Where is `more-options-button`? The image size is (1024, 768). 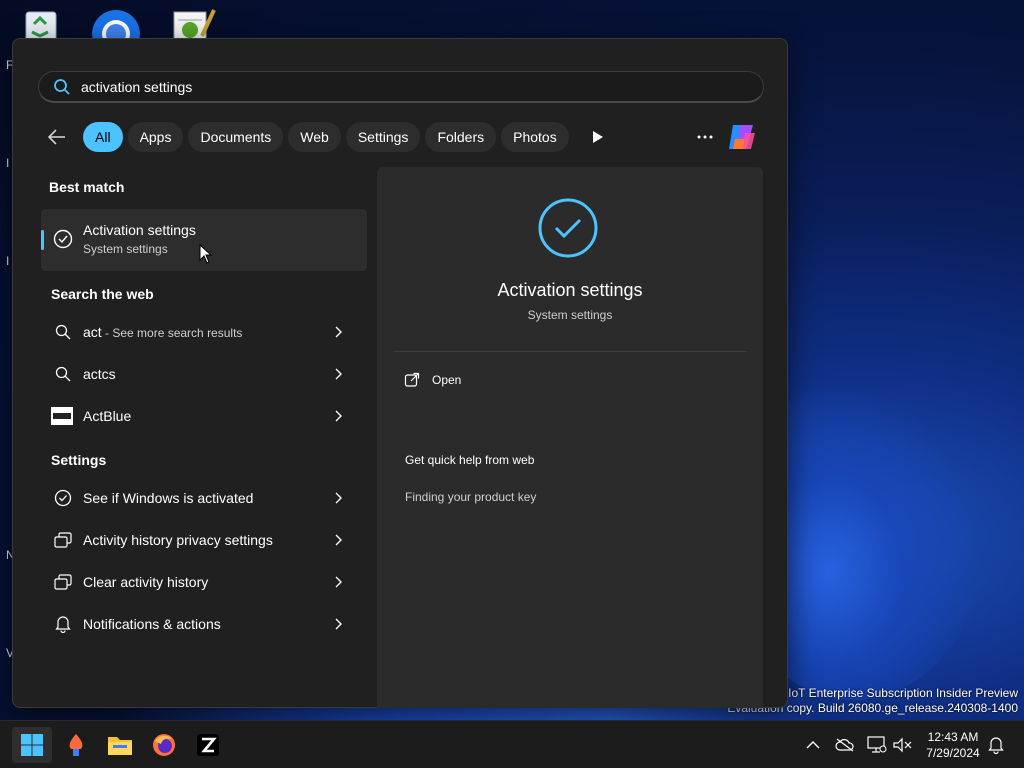 more-options-button is located at coordinates (705, 137).